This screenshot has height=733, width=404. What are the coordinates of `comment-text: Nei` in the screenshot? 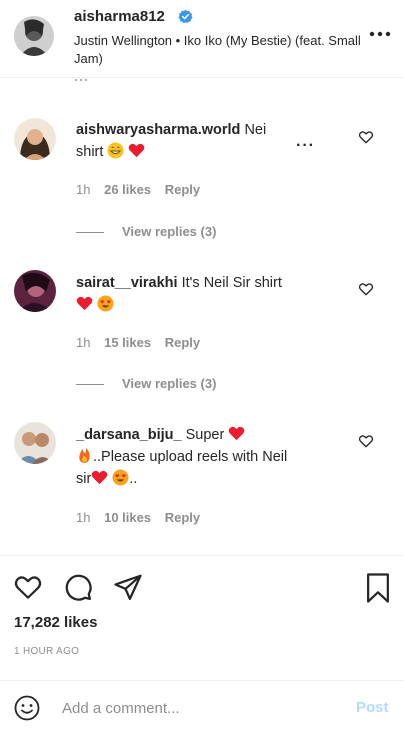 It's located at (255, 130).